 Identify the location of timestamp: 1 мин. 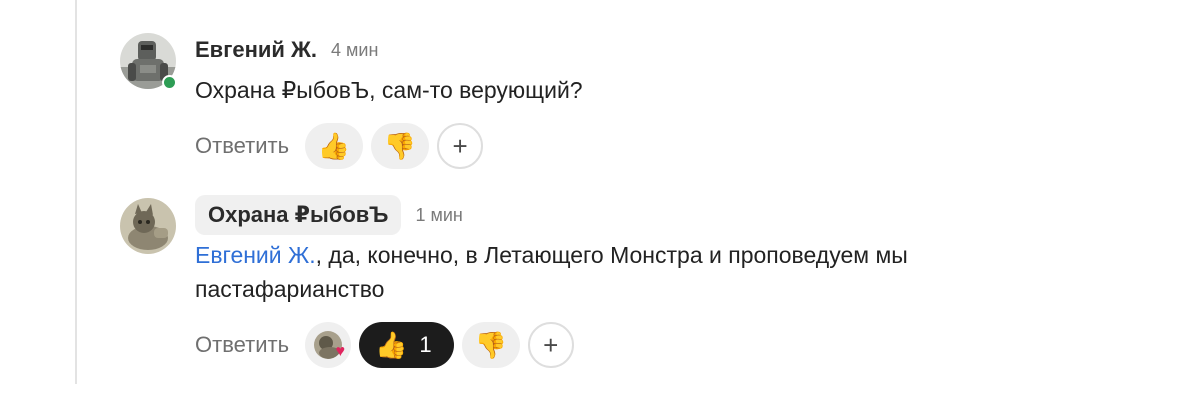
(439, 214).